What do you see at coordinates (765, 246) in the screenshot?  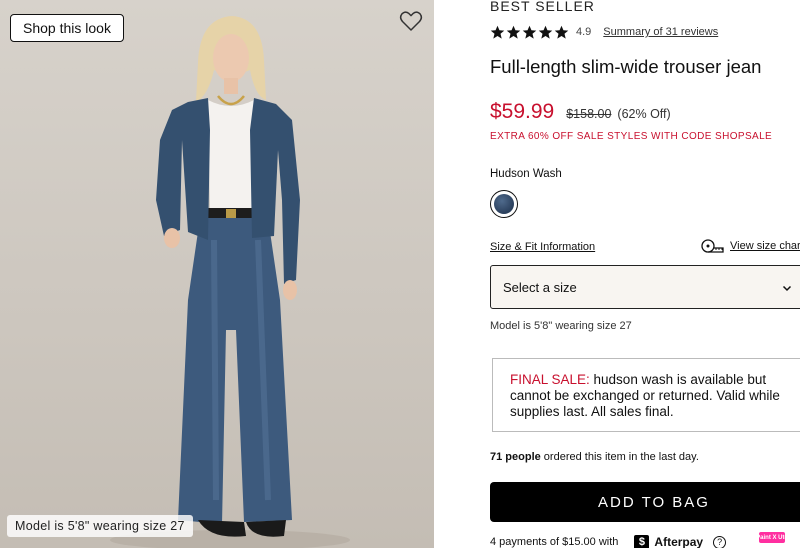 I see `size-chart-label: View size chart` at bounding box center [765, 246].